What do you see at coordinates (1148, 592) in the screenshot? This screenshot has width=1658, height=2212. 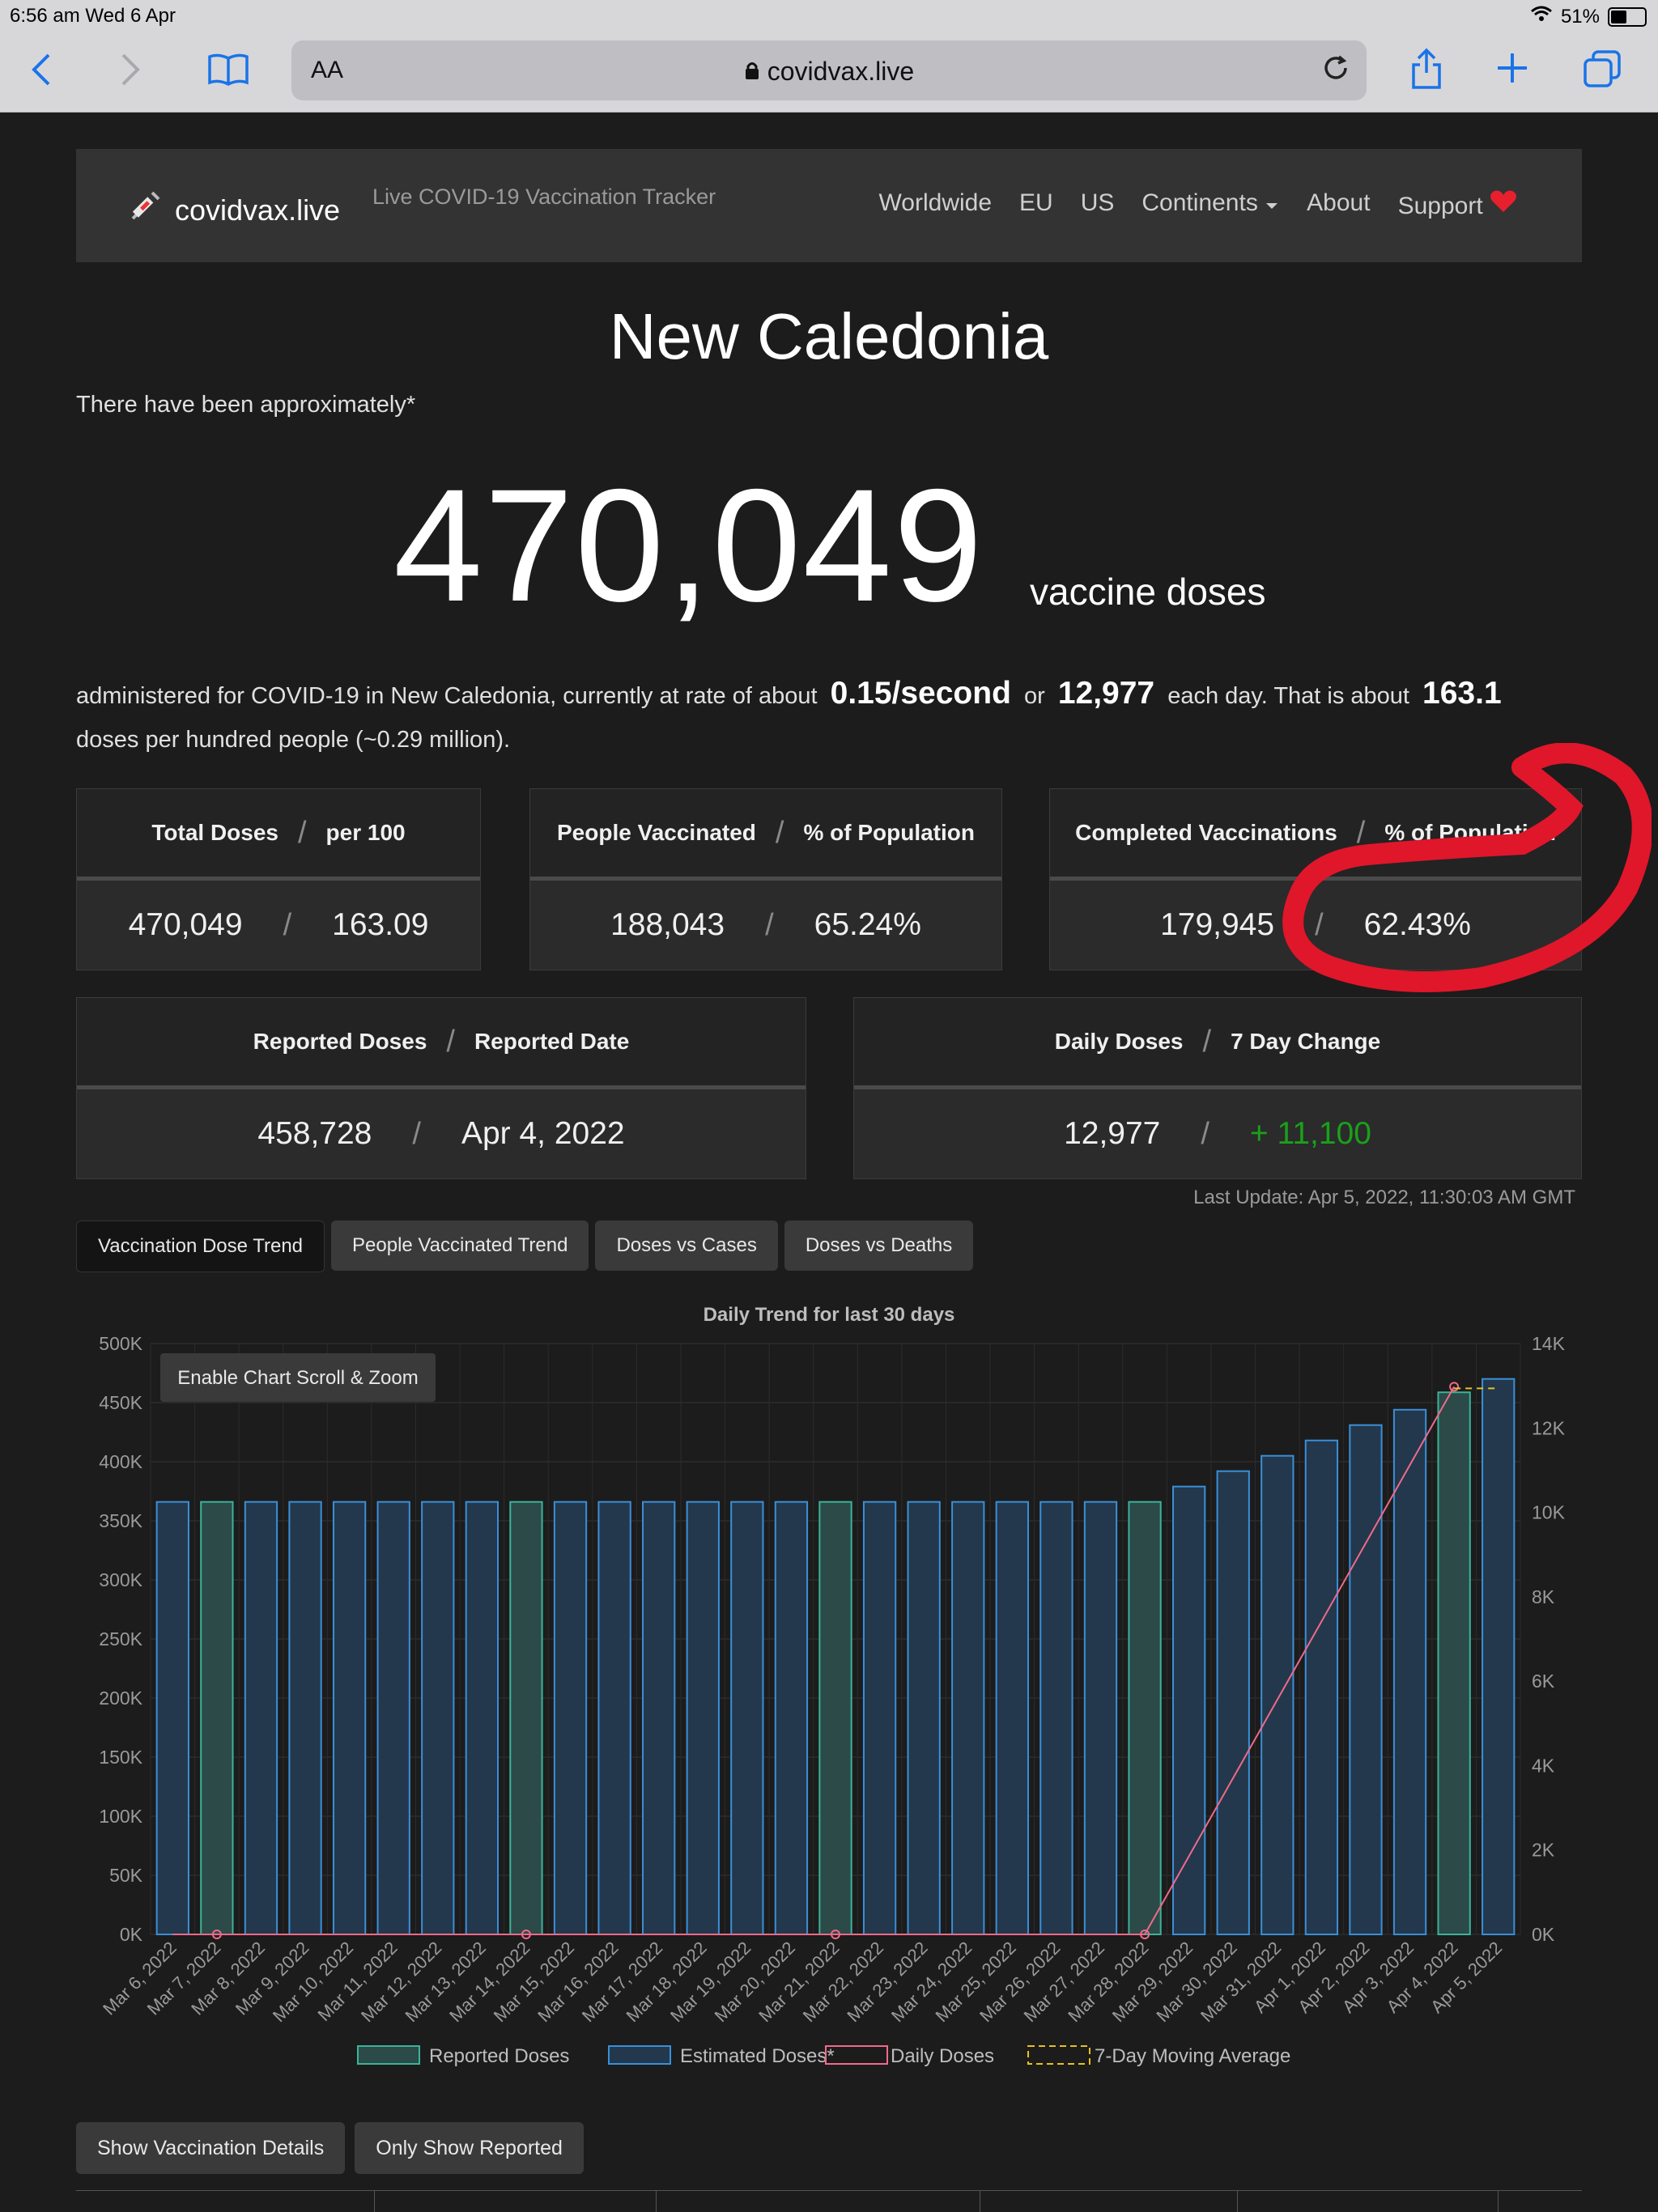 I see `total-doses-suffix: vaccine doses` at bounding box center [1148, 592].